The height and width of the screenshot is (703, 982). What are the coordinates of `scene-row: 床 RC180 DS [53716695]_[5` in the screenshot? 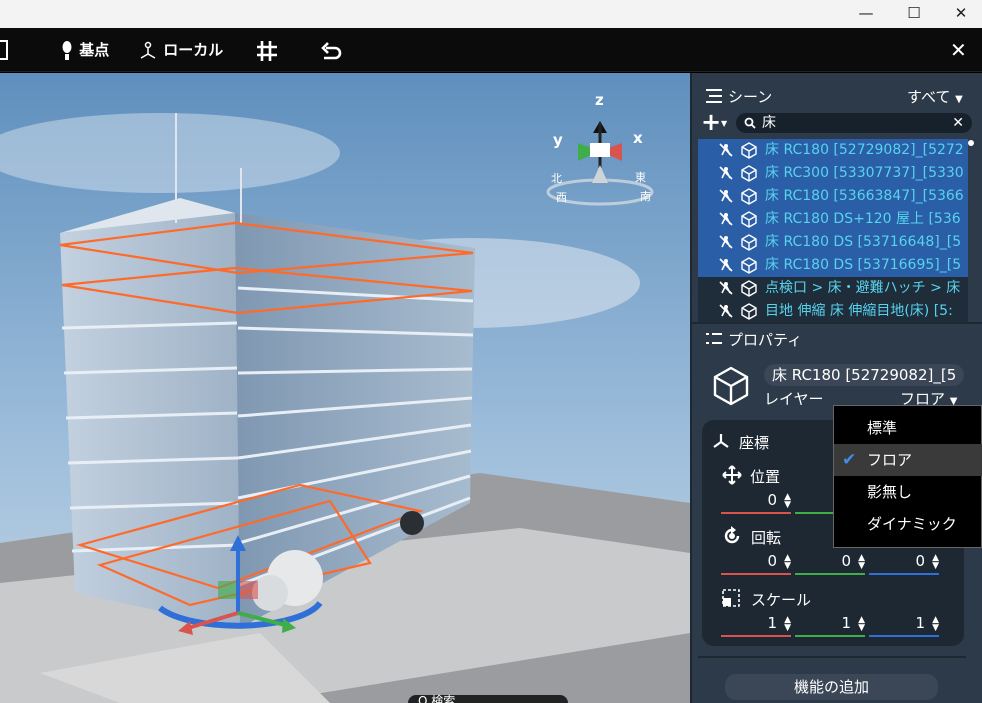 It's located at (833, 265).